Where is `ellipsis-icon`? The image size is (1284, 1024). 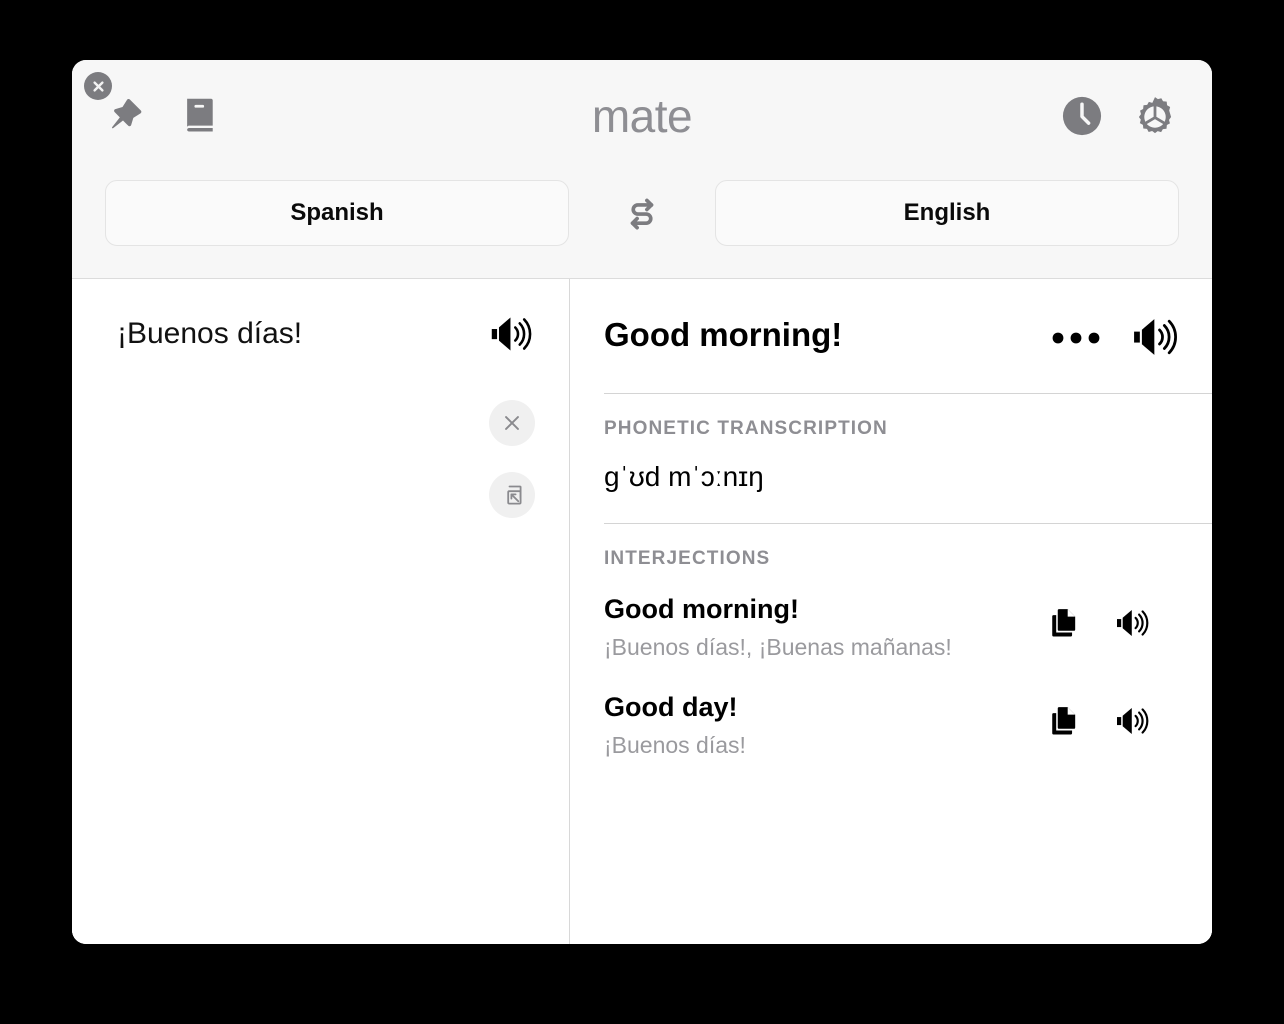 ellipsis-icon is located at coordinates (1076, 338).